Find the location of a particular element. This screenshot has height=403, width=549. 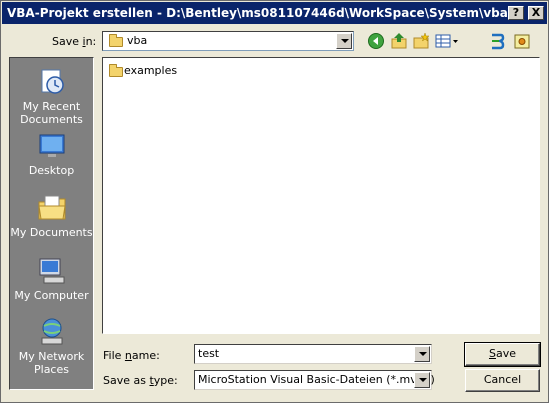

help-button: ? is located at coordinates (516, 13).